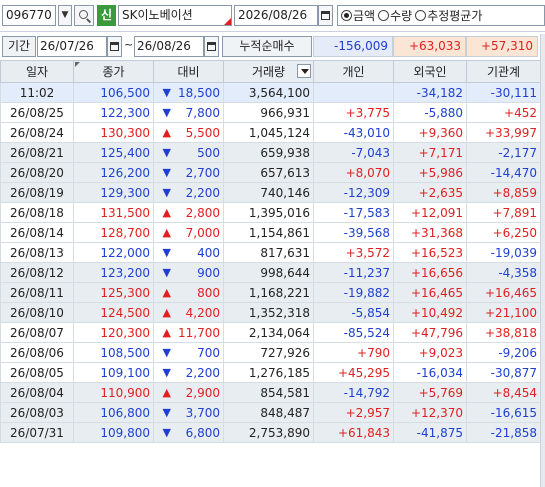 The image size is (545, 487). What do you see at coordinates (37, 272) in the screenshot?
I see `cell-date: 26/08/12` at bounding box center [37, 272].